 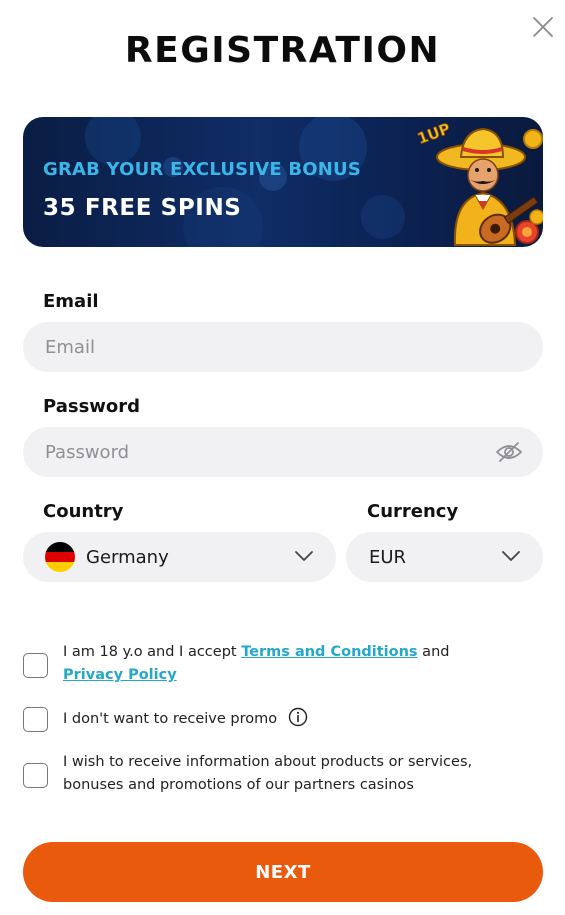 I want to click on germany-flag-icon, so click(x=60, y=557).